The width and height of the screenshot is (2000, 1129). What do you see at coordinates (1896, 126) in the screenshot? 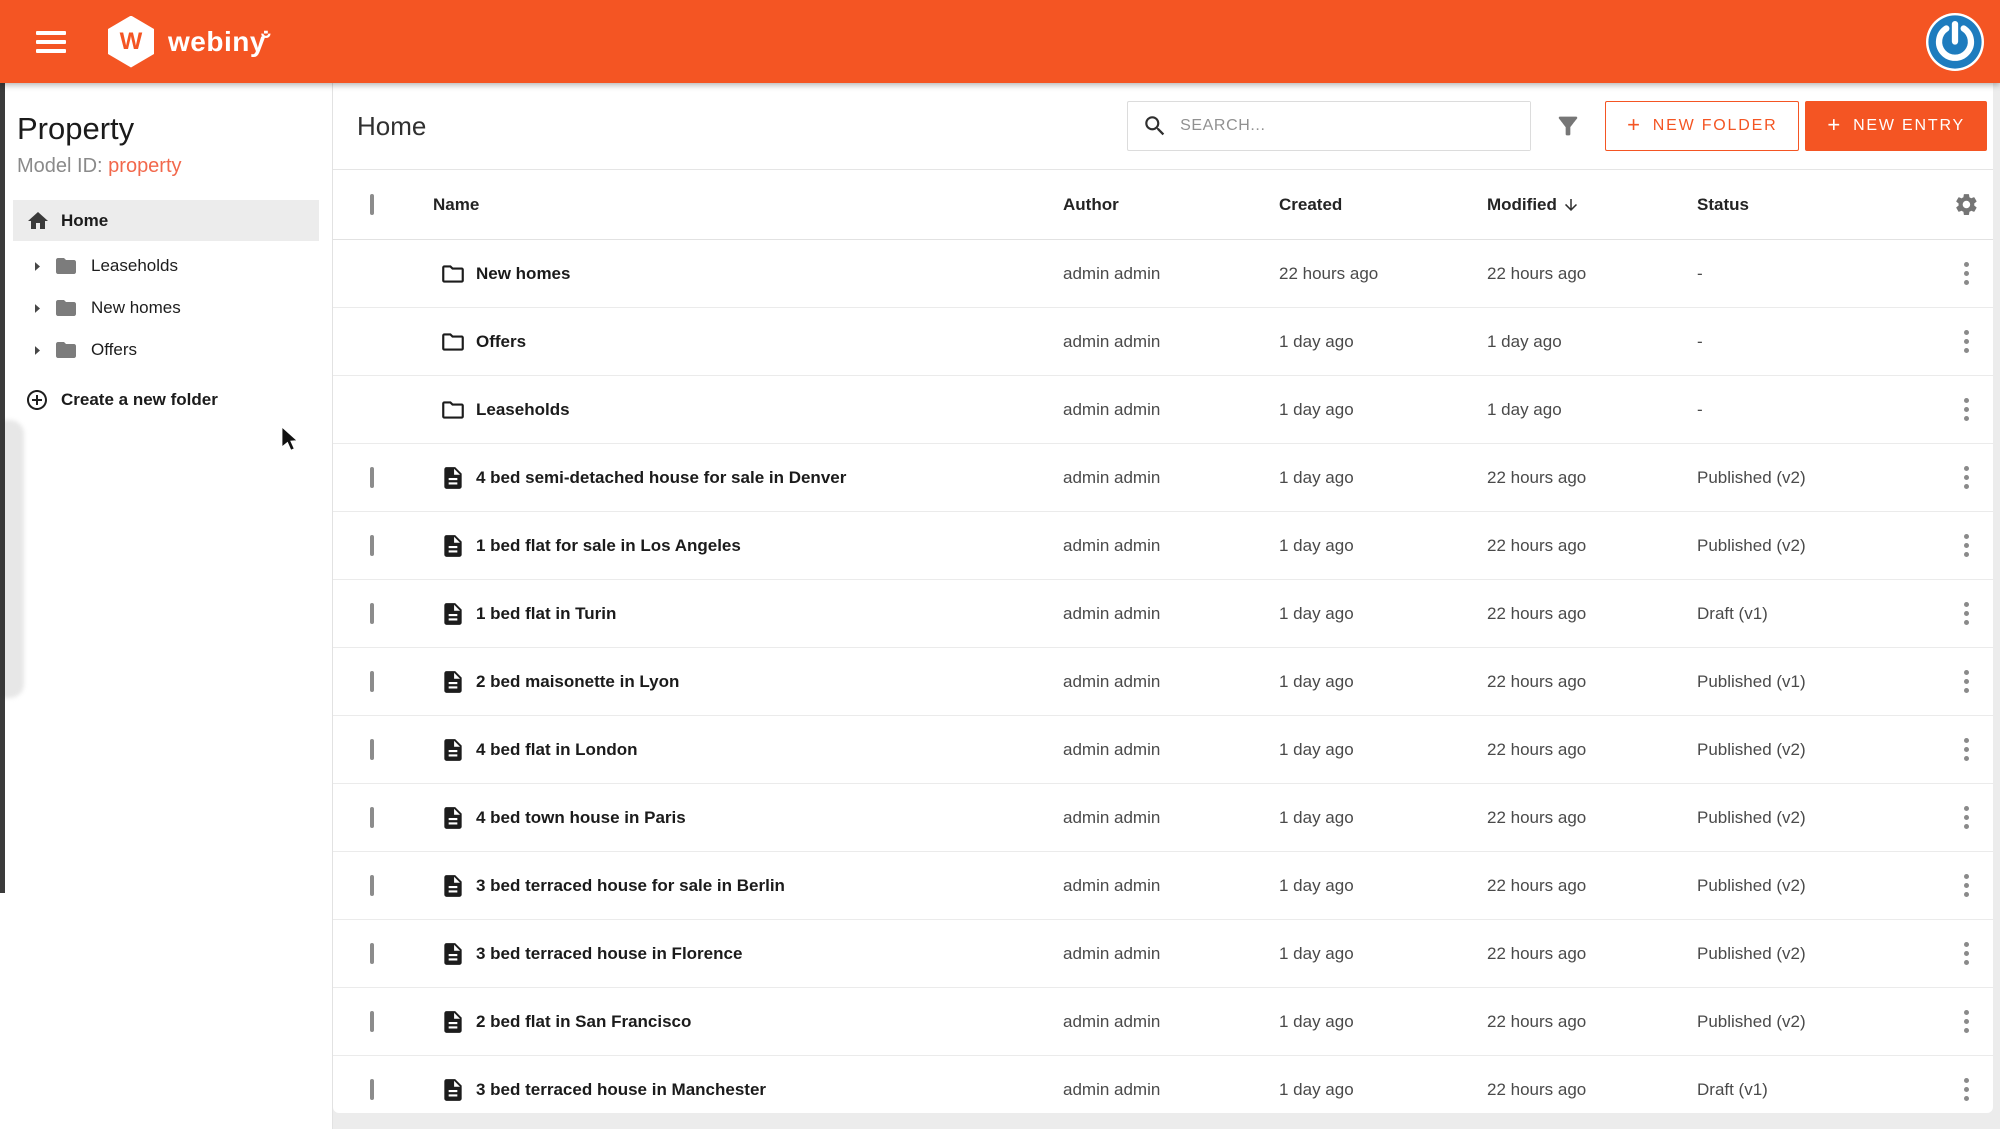
I see `new-entry-button: + NEW ENTRY` at bounding box center [1896, 126].